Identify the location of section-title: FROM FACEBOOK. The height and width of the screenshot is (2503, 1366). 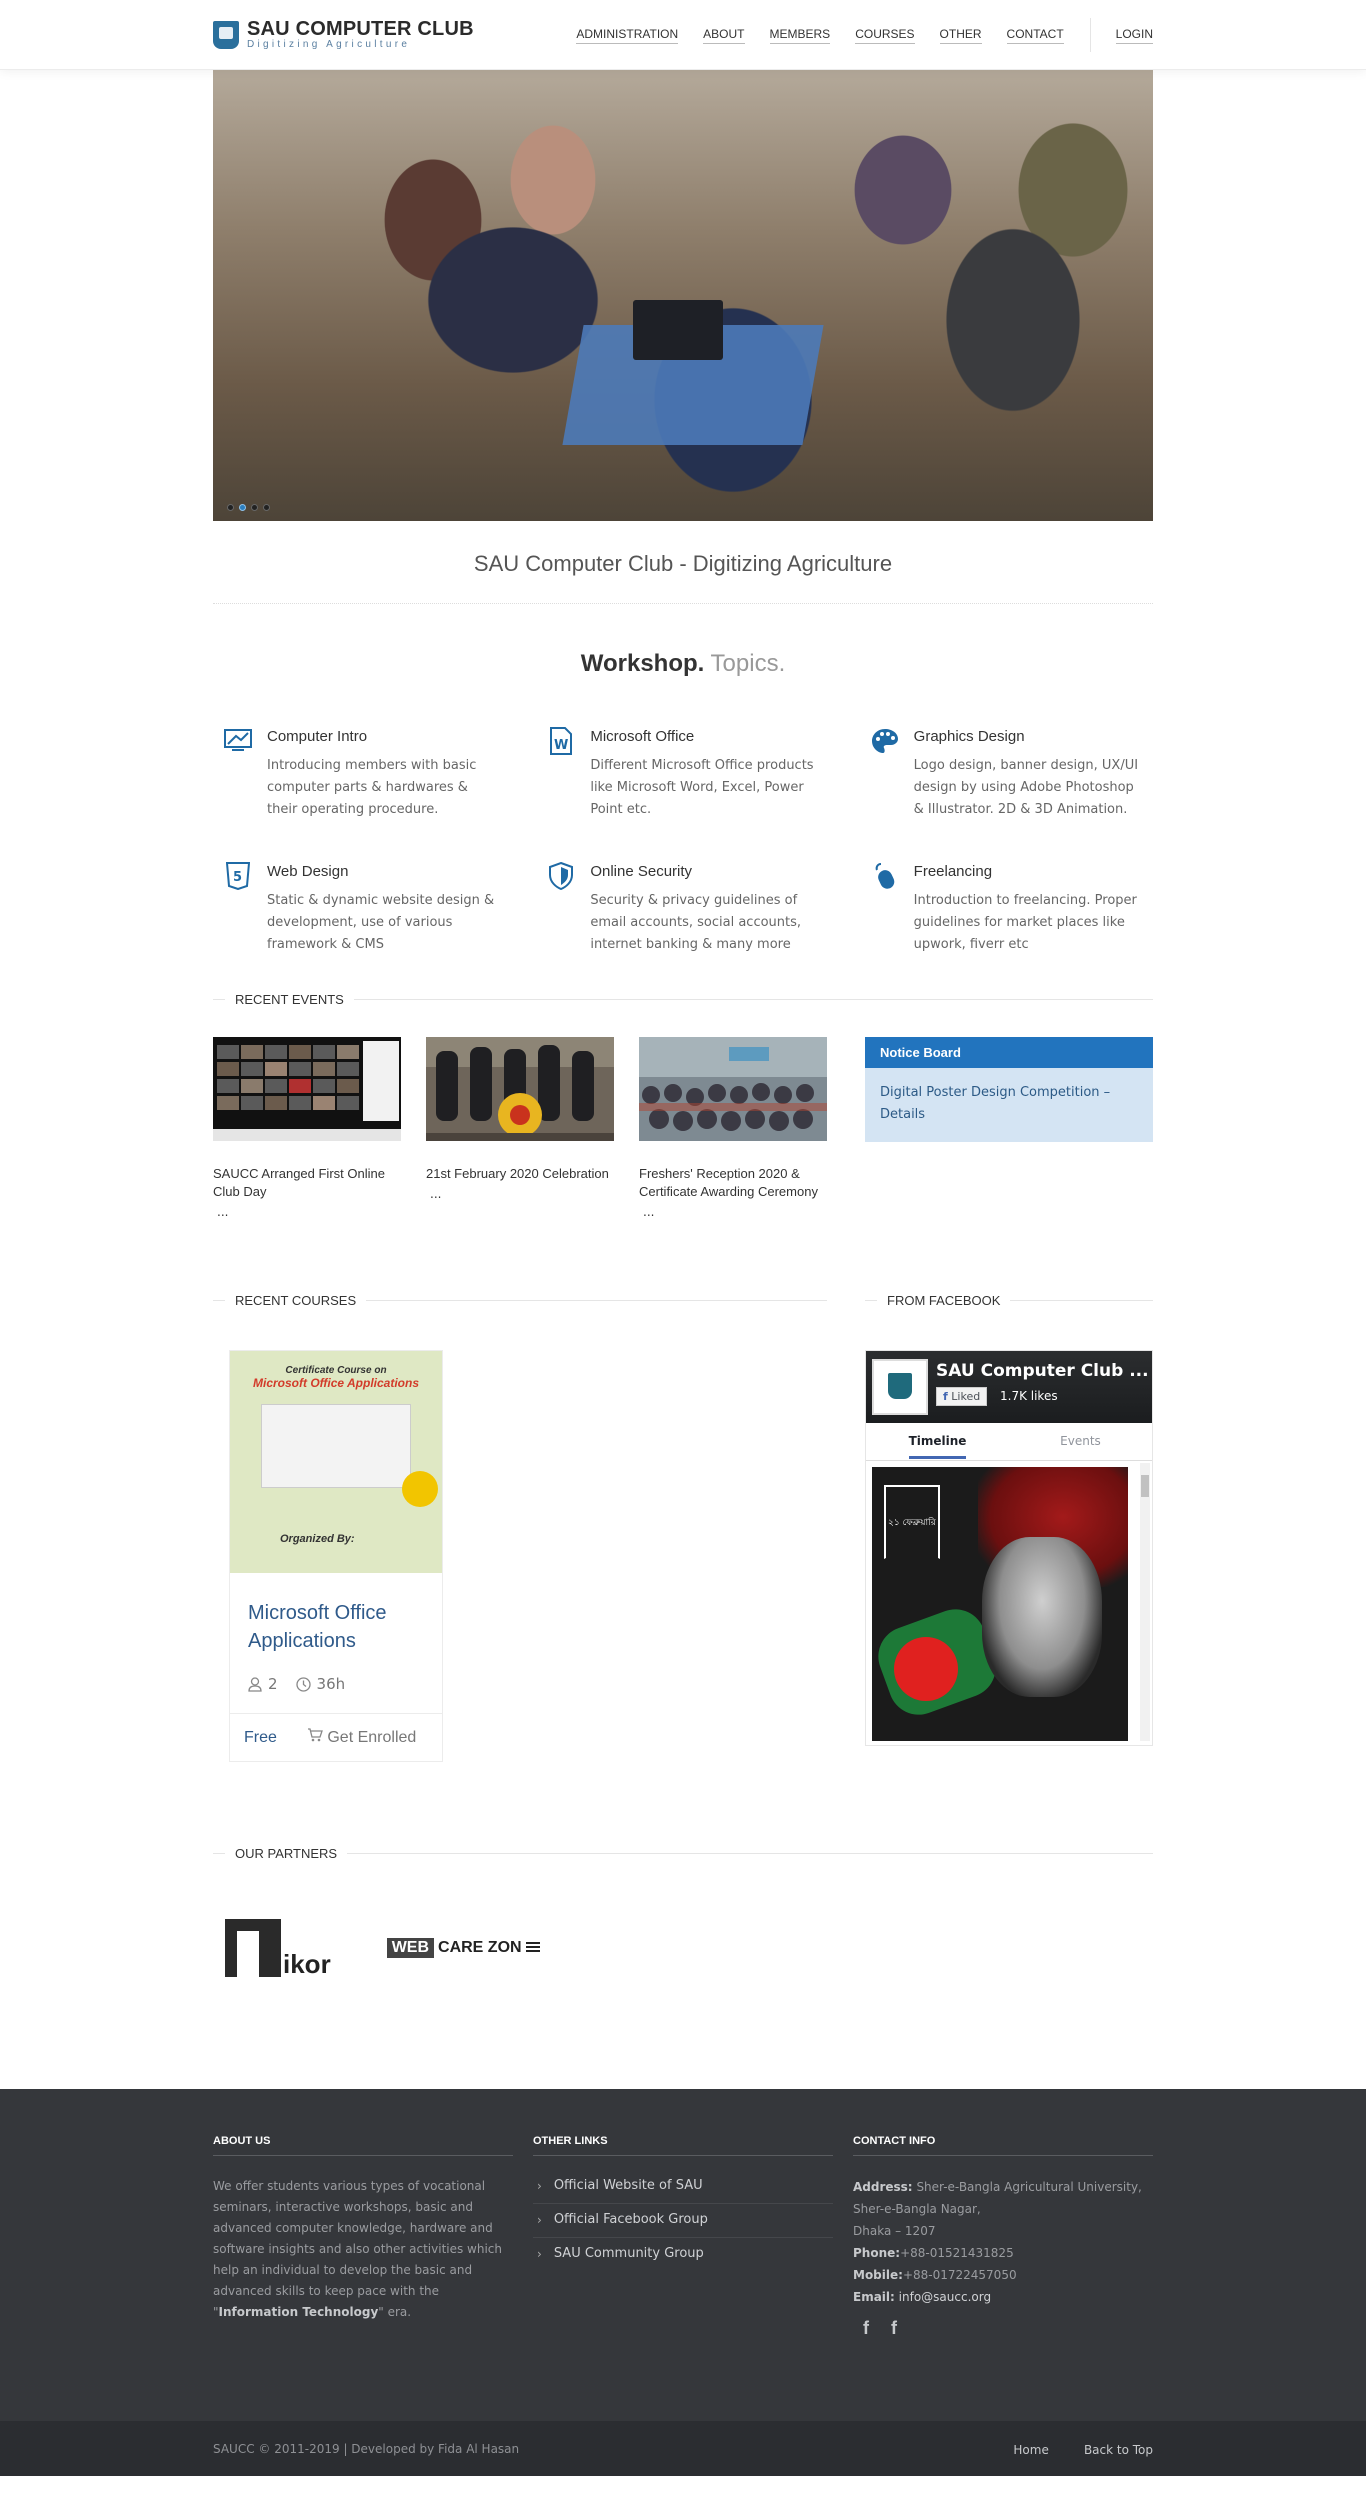
(944, 1300).